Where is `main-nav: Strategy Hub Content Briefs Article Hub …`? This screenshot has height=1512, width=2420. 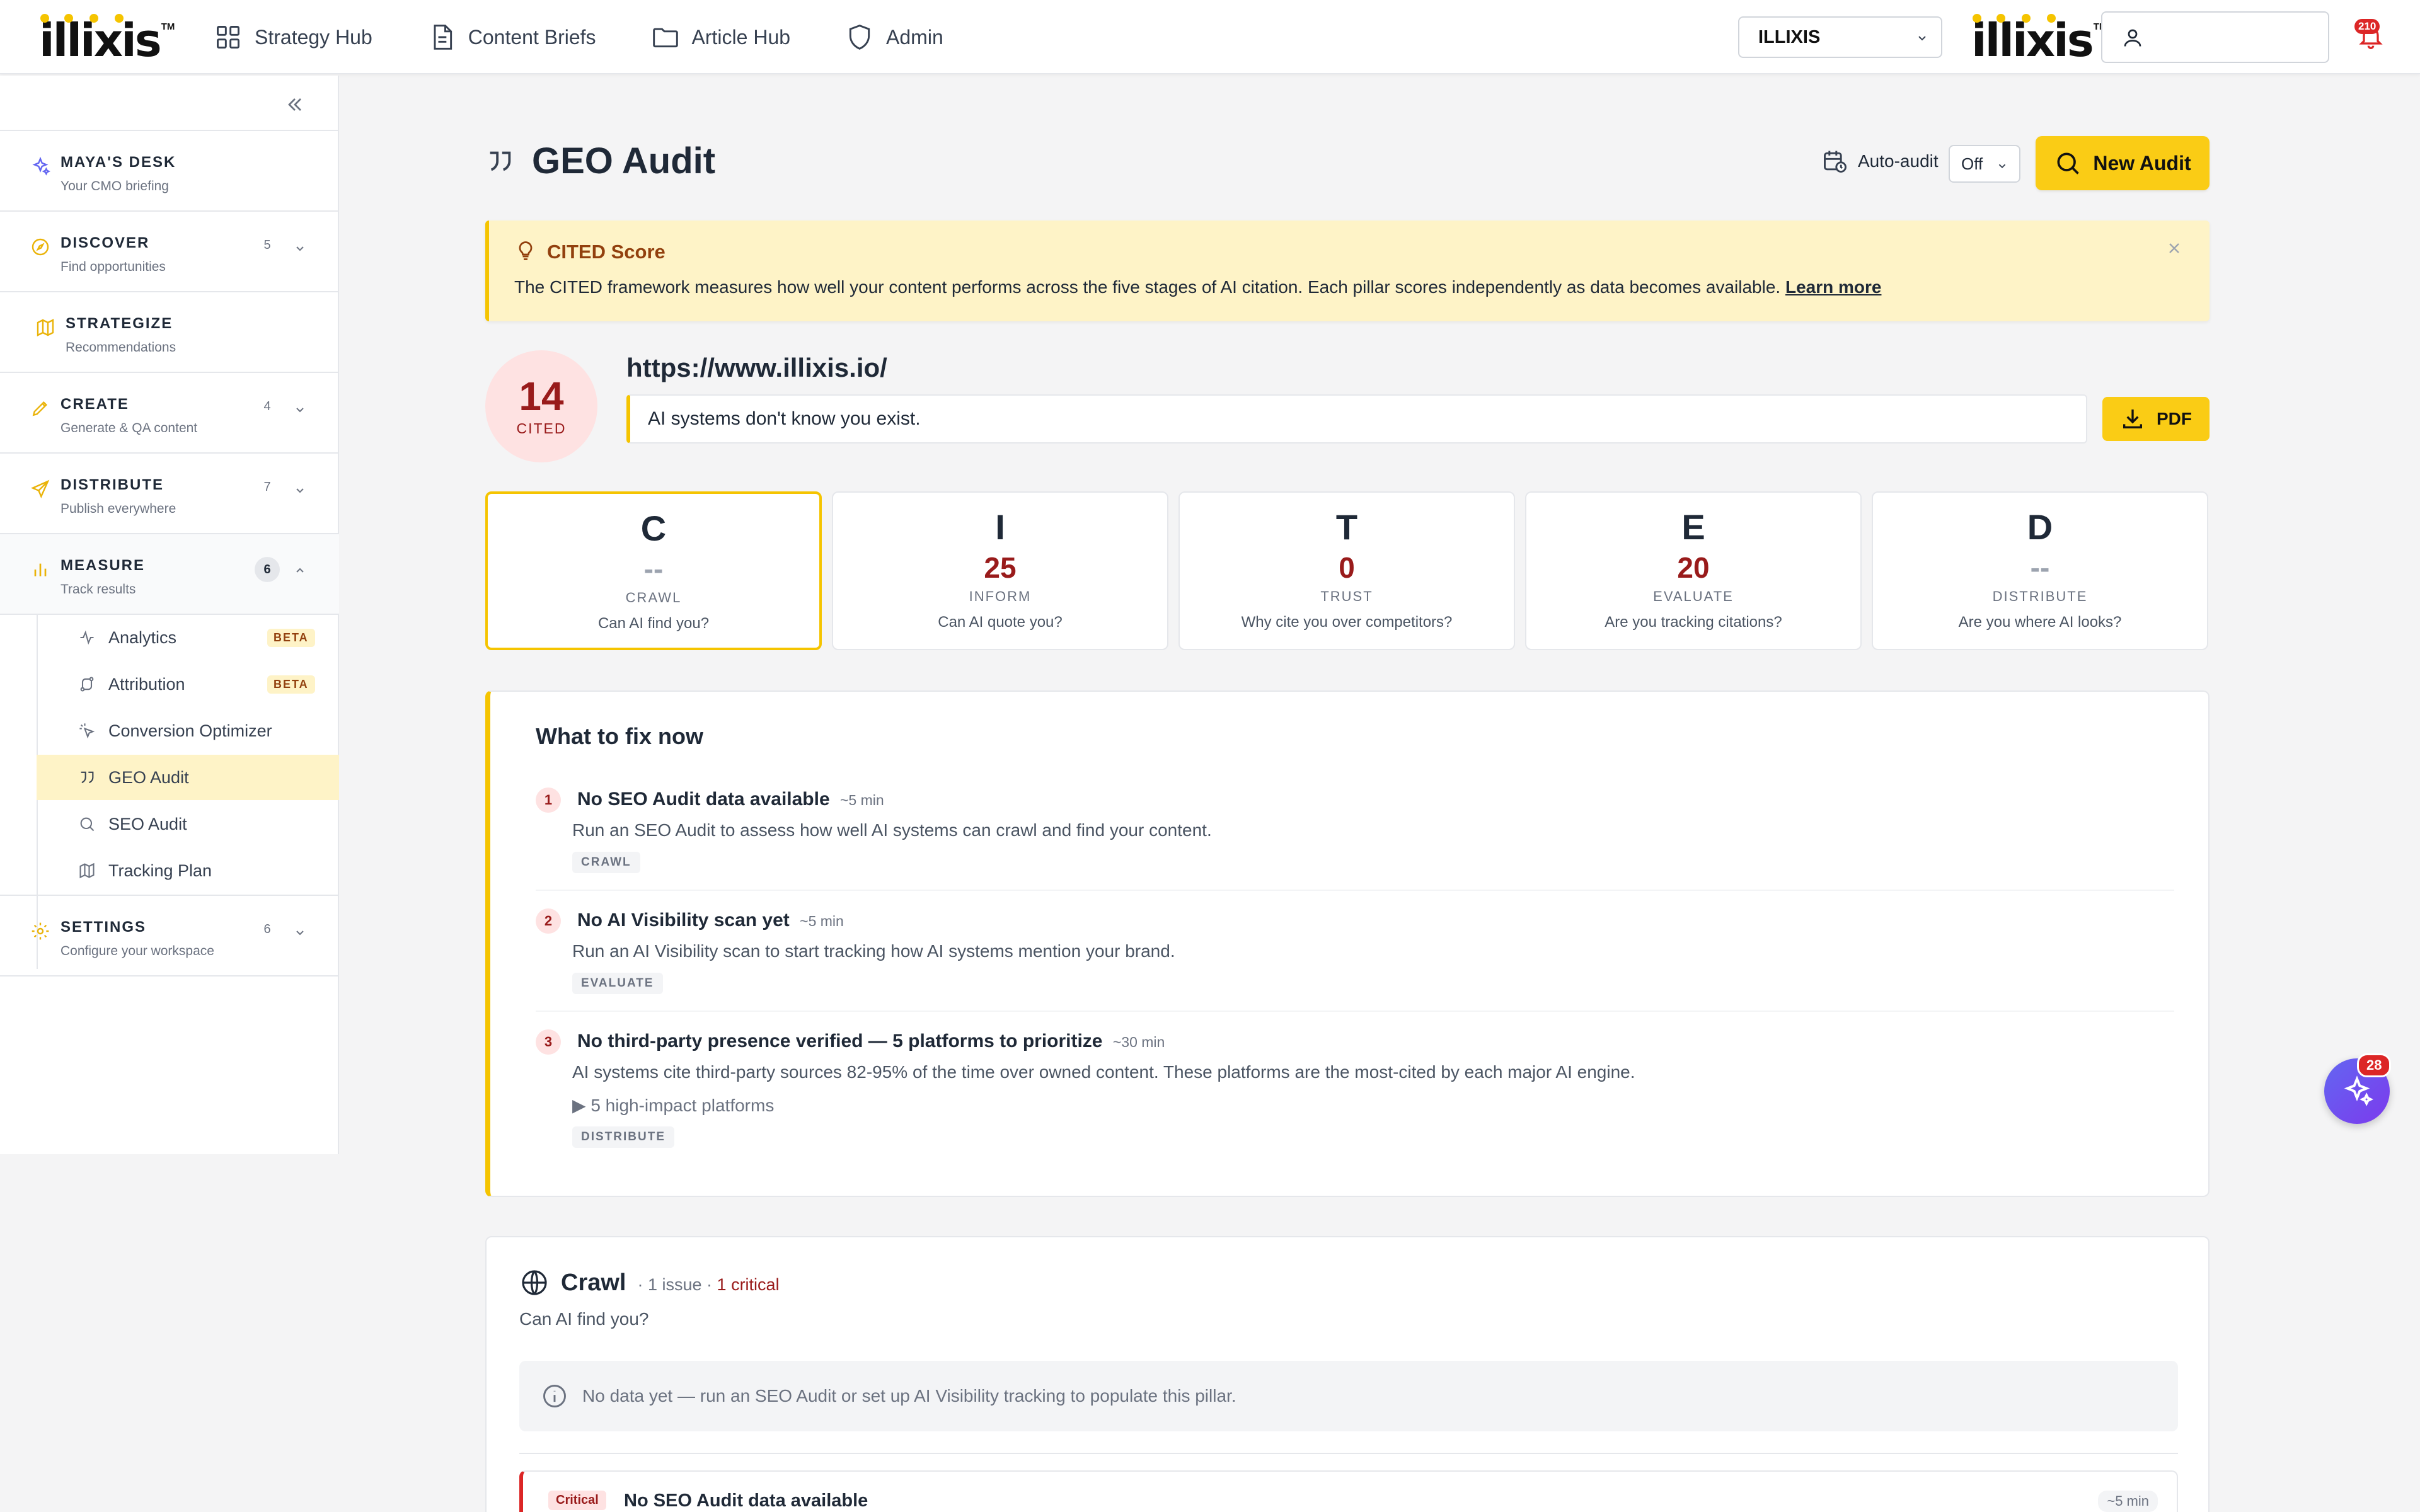
main-nav: Strategy Hub Content Briefs Article Hub … is located at coordinates (606, 37).